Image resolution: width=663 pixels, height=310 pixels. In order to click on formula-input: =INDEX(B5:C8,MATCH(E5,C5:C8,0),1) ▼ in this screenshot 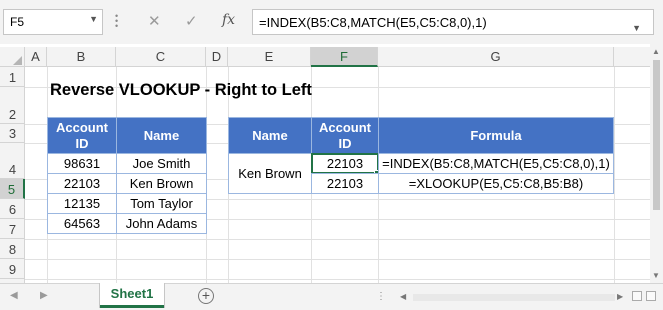, I will do `click(453, 22)`.